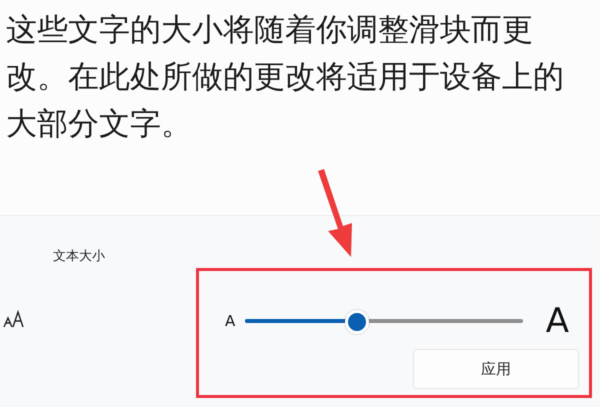 Image resolution: width=600 pixels, height=407 pixels. Describe the element at coordinates (496, 369) in the screenshot. I see `apply-button: 应用` at that location.